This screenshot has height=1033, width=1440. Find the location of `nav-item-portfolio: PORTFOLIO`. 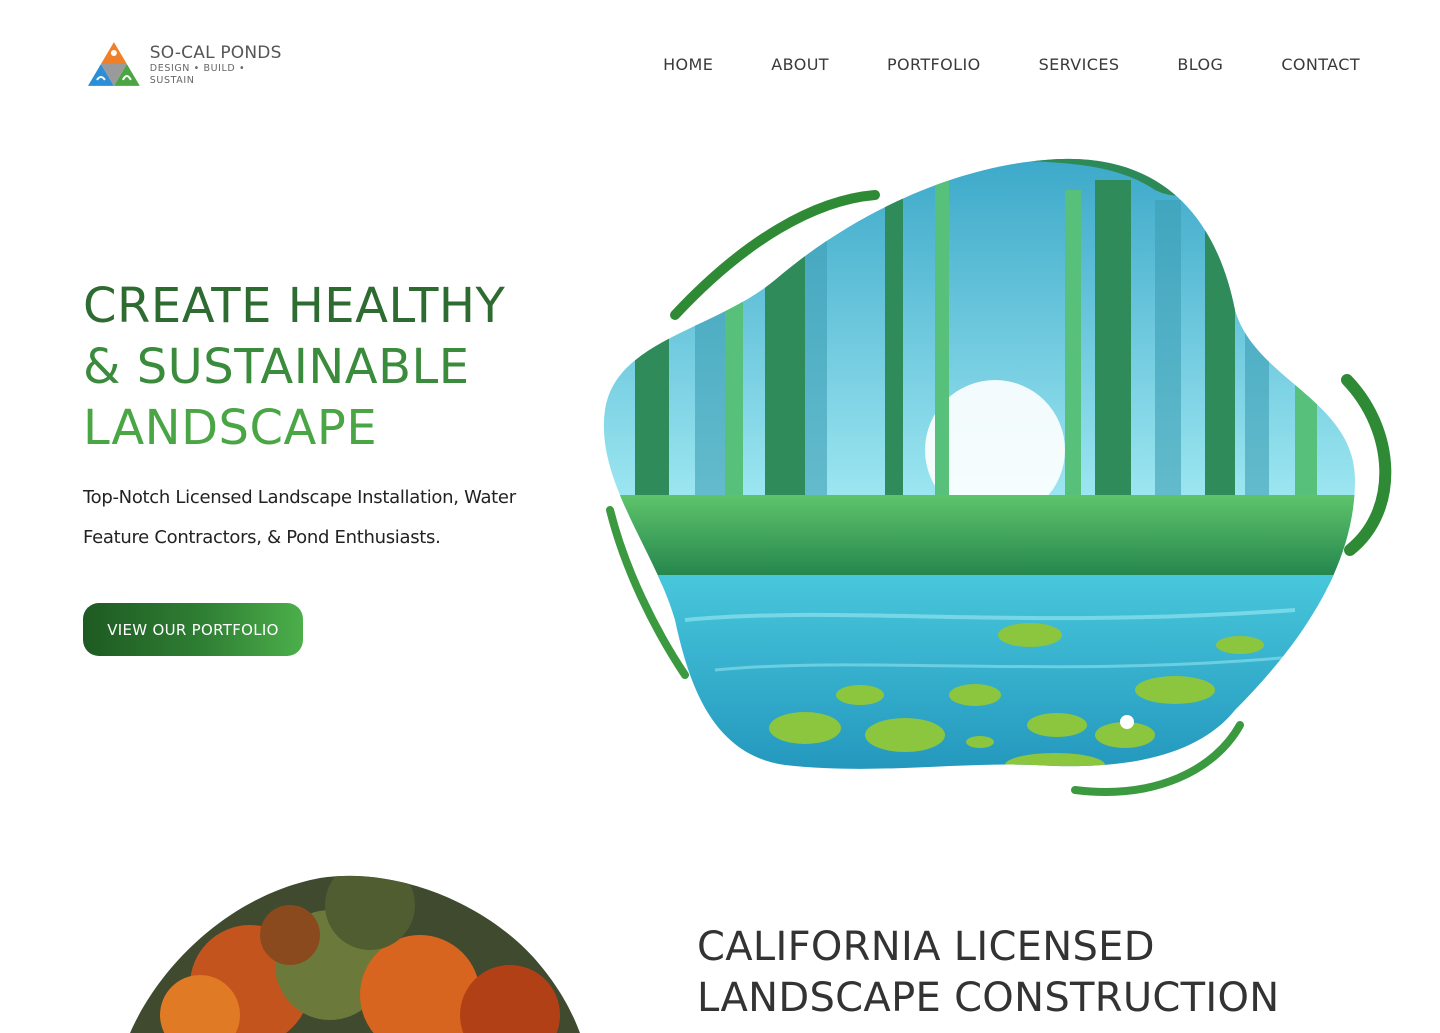

nav-item-portfolio: PORTFOLIO is located at coordinates (934, 64).